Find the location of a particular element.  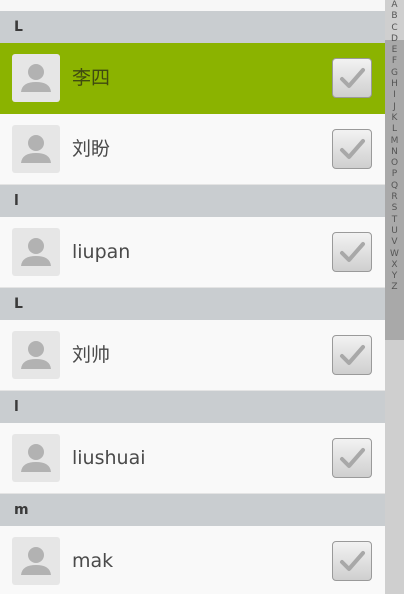

list-top-edge is located at coordinates (192, 5).